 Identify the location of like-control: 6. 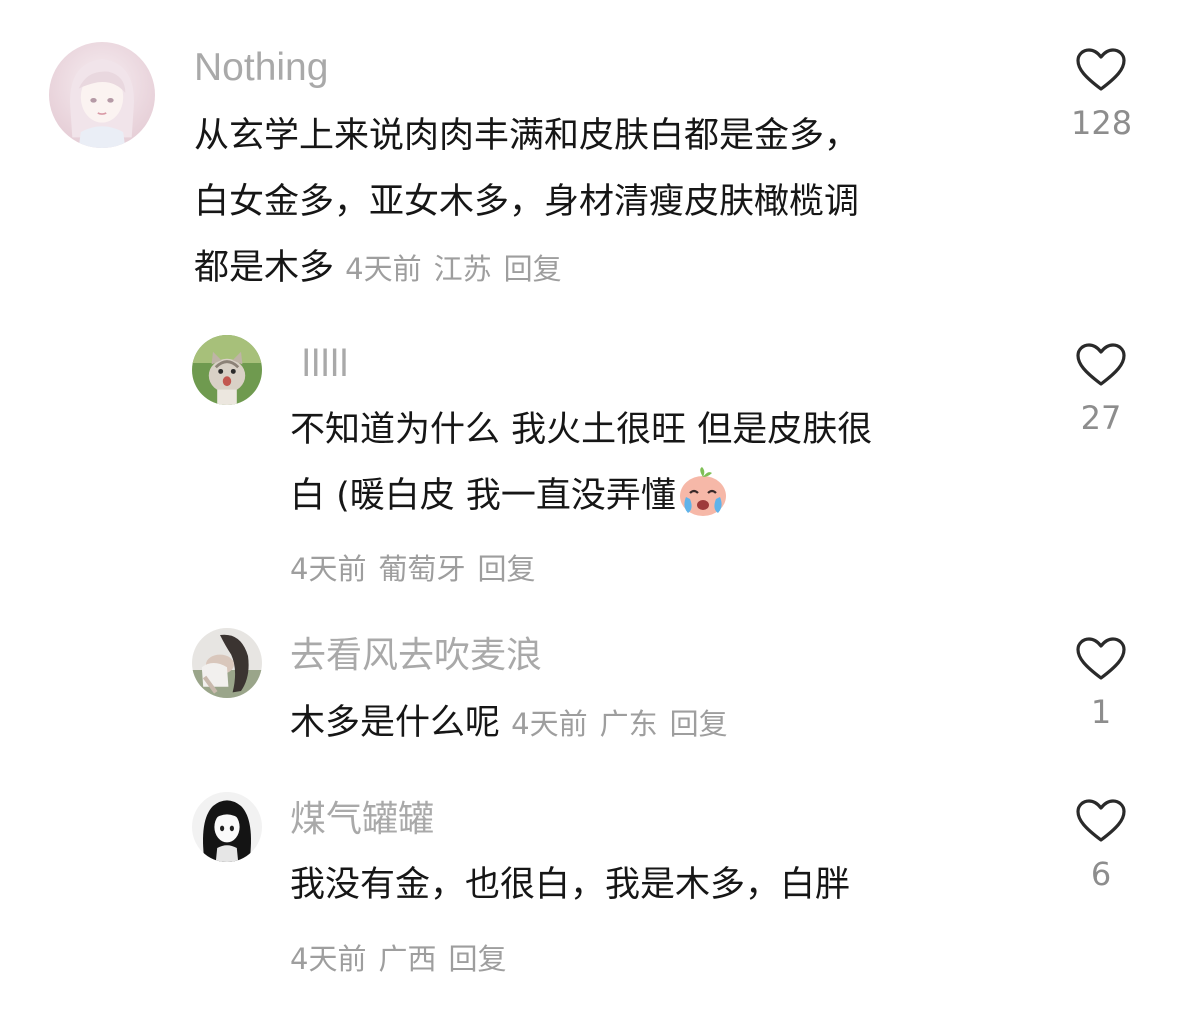
(1101, 844).